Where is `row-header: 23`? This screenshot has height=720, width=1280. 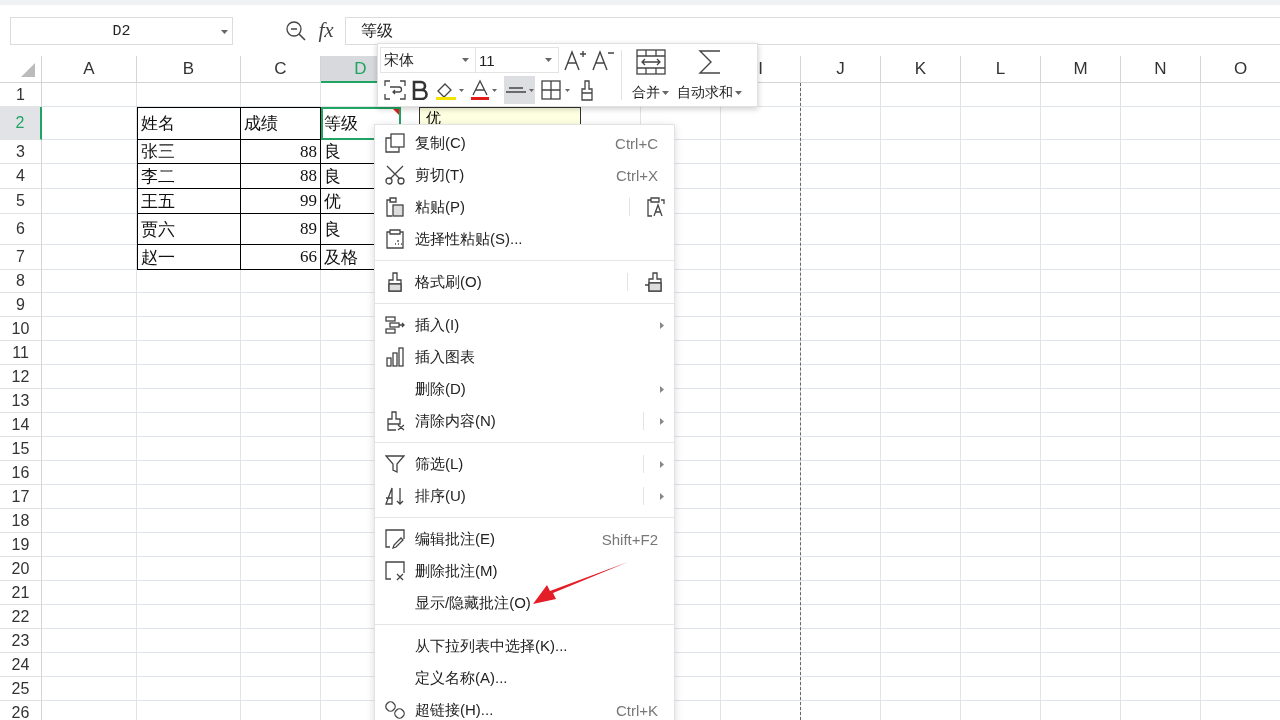
row-header: 23 is located at coordinates (21, 641).